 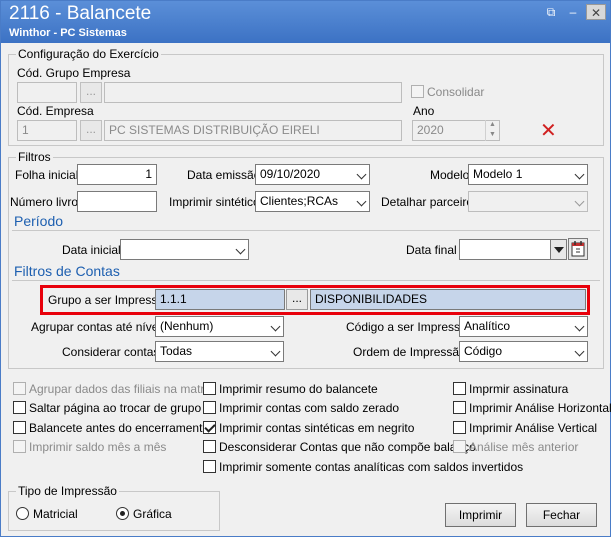 I want to click on modelo-select: Modelo 1, so click(x=528, y=174).